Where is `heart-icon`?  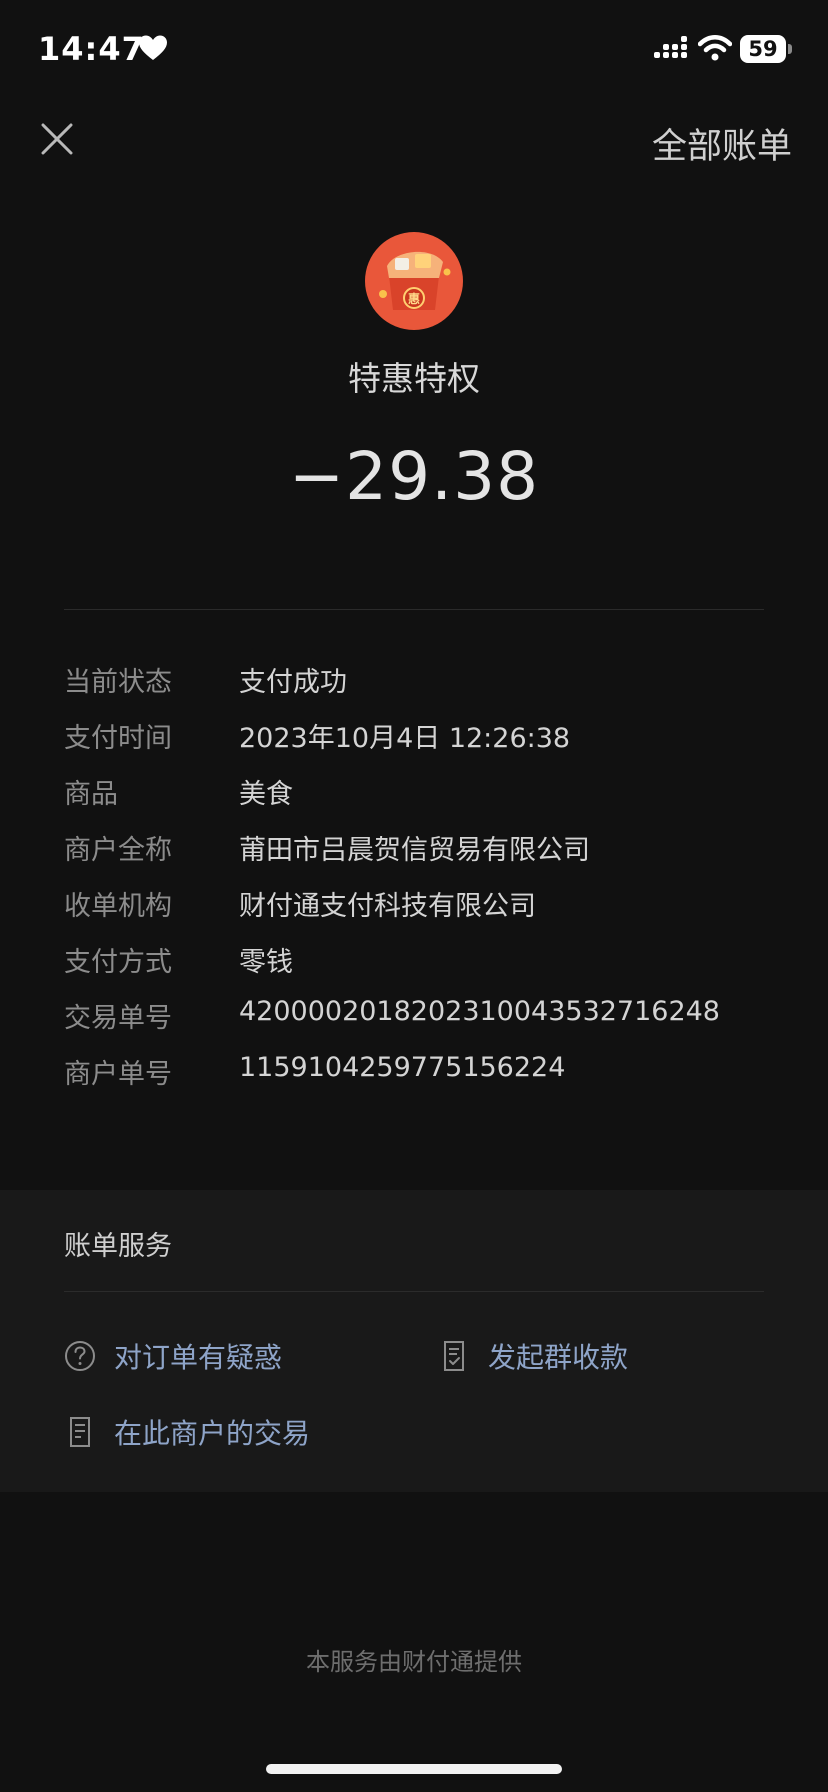 heart-icon is located at coordinates (153, 47).